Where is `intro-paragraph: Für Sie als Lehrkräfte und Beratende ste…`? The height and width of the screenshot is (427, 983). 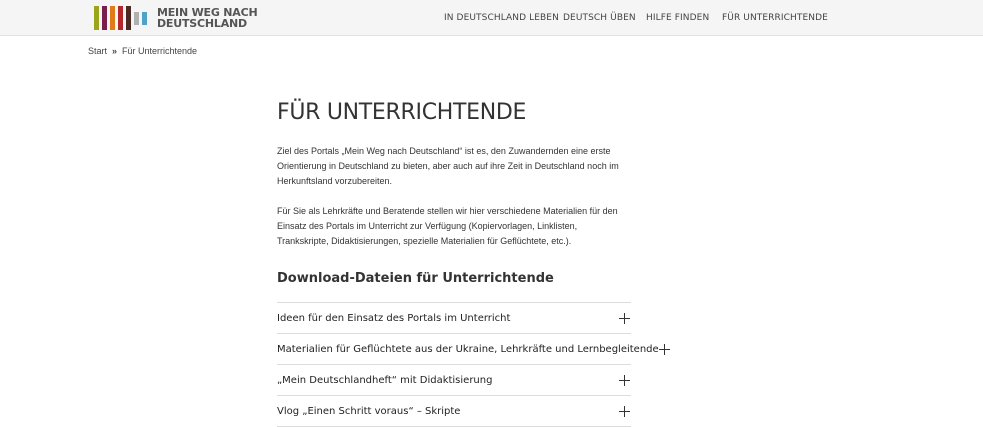 intro-paragraph: Für Sie als Lehrkräfte und Beratende ste… is located at coordinates (447, 226).